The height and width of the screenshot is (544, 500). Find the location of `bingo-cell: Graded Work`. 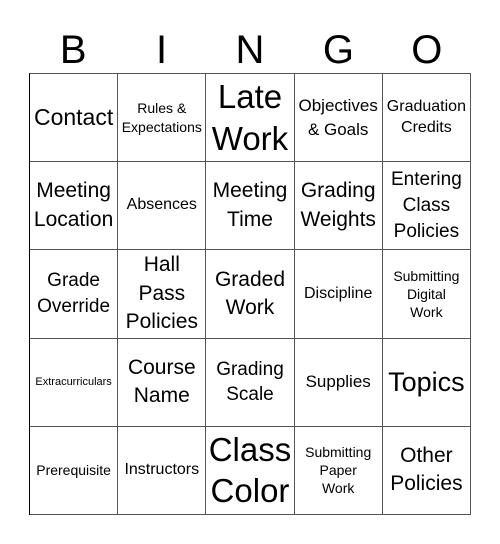

bingo-cell: Graded Work is located at coordinates (250, 294).